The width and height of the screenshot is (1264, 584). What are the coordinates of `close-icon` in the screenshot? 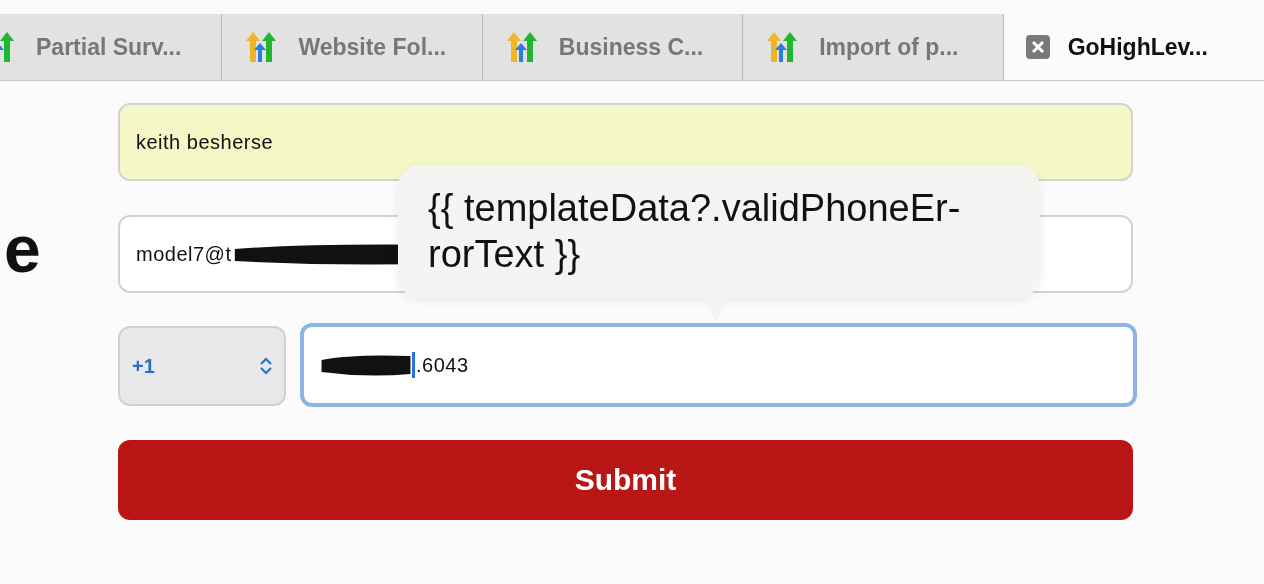 It's located at (1037, 47).